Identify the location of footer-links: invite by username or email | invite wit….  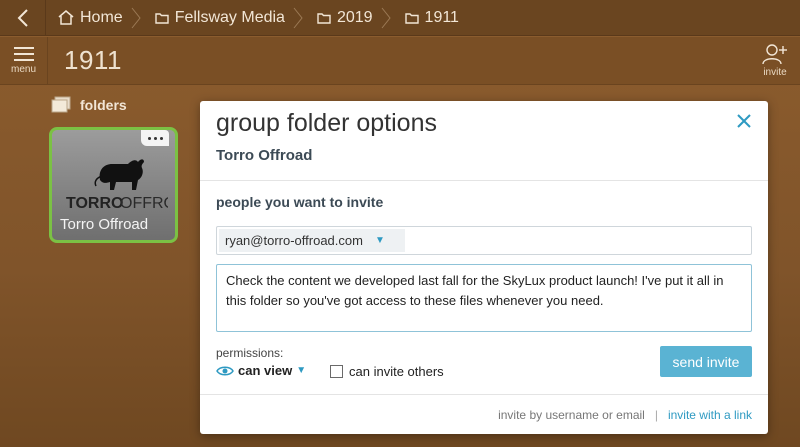
(625, 415).